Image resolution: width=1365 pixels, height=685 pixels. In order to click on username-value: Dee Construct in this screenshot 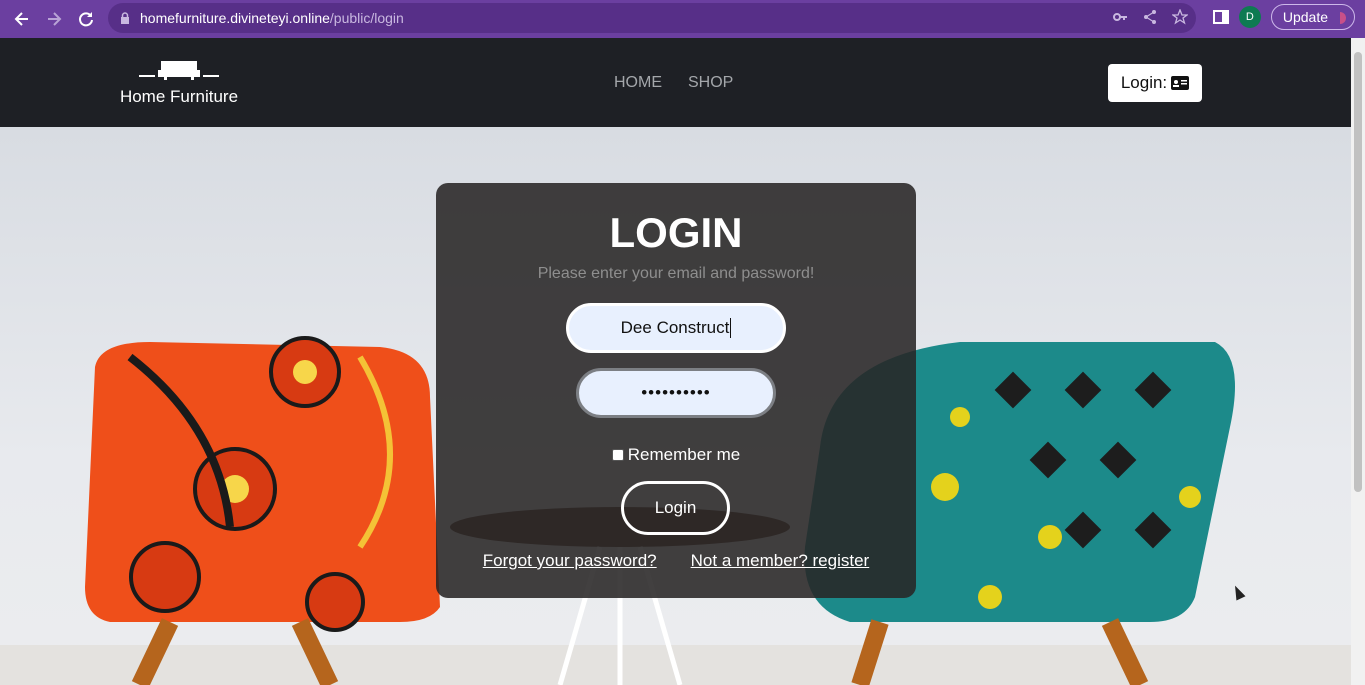, I will do `click(675, 327)`.